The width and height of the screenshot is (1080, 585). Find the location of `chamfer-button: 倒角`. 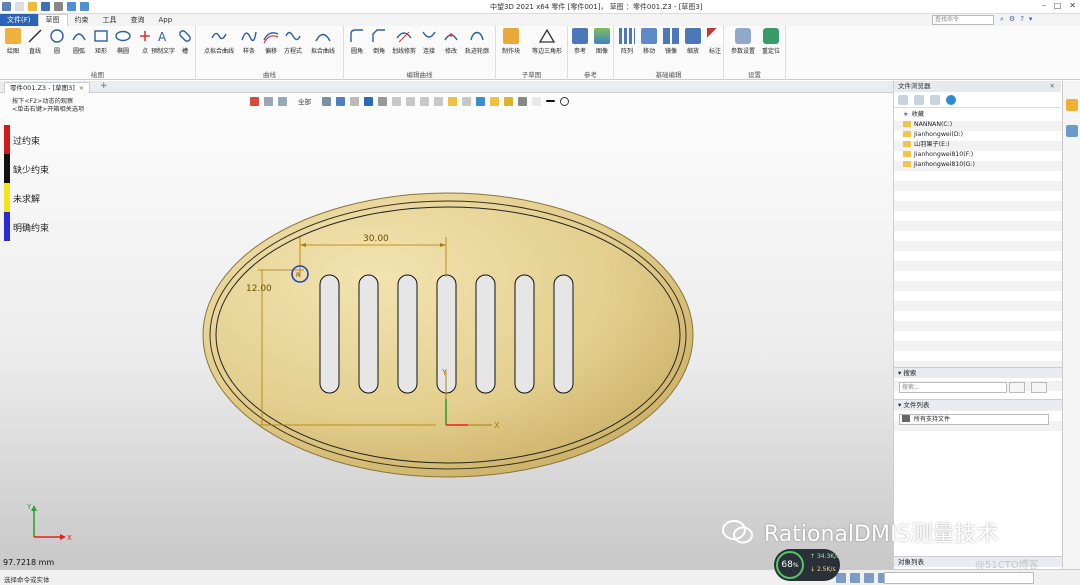

chamfer-button: 倒角 is located at coordinates (379, 41).